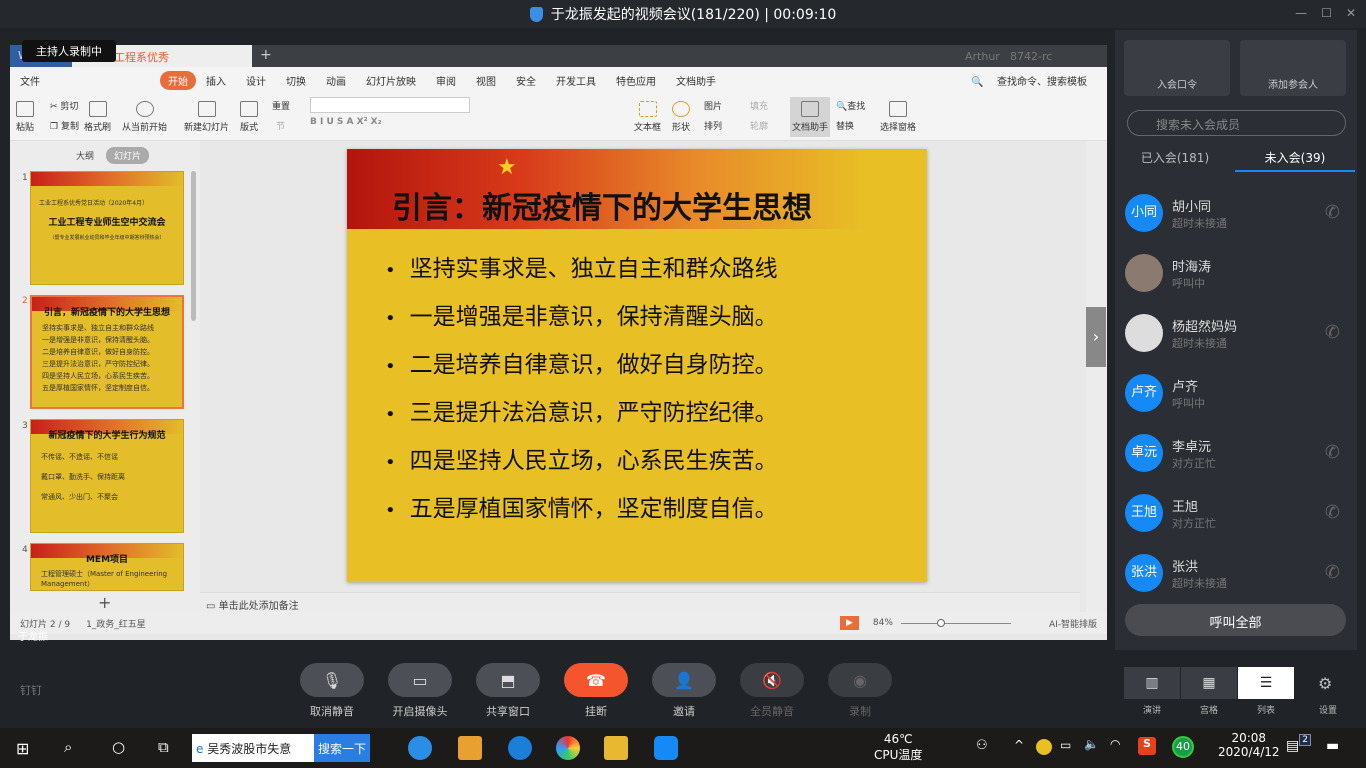 This screenshot has height=768, width=1366. I want to click on zoom-slider, so click(955, 622).